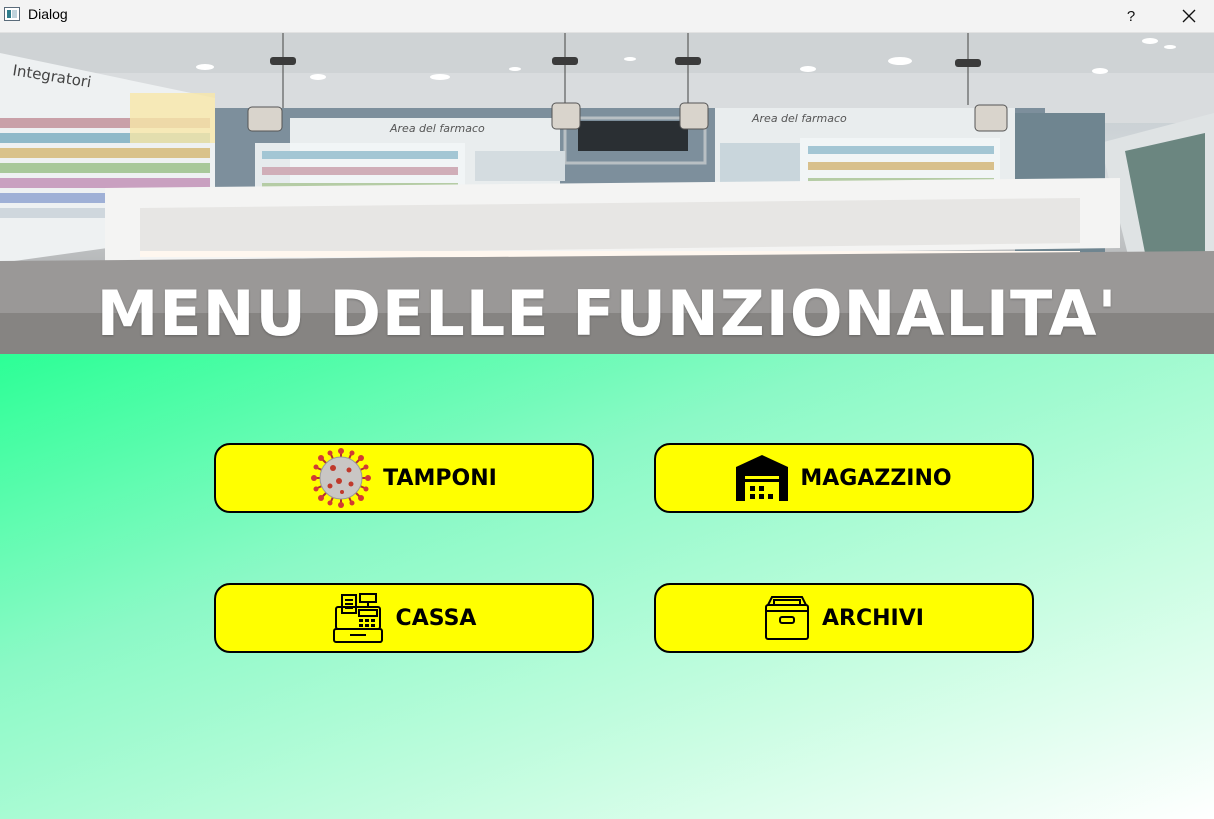 Image resolution: width=1214 pixels, height=819 pixels. What do you see at coordinates (873, 618) in the screenshot?
I see `archivi-label: ARCHIVI` at bounding box center [873, 618].